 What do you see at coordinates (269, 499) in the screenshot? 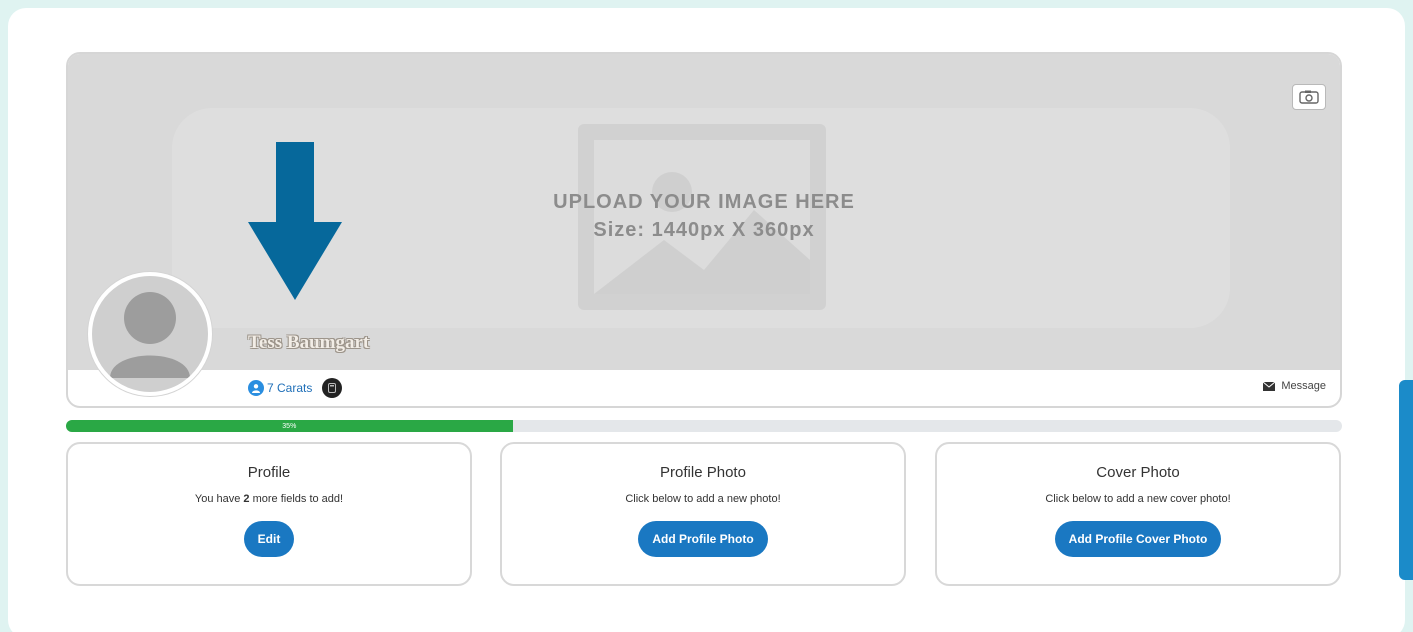
I see `card-description: You have 2 more fields to add!` at bounding box center [269, 499].